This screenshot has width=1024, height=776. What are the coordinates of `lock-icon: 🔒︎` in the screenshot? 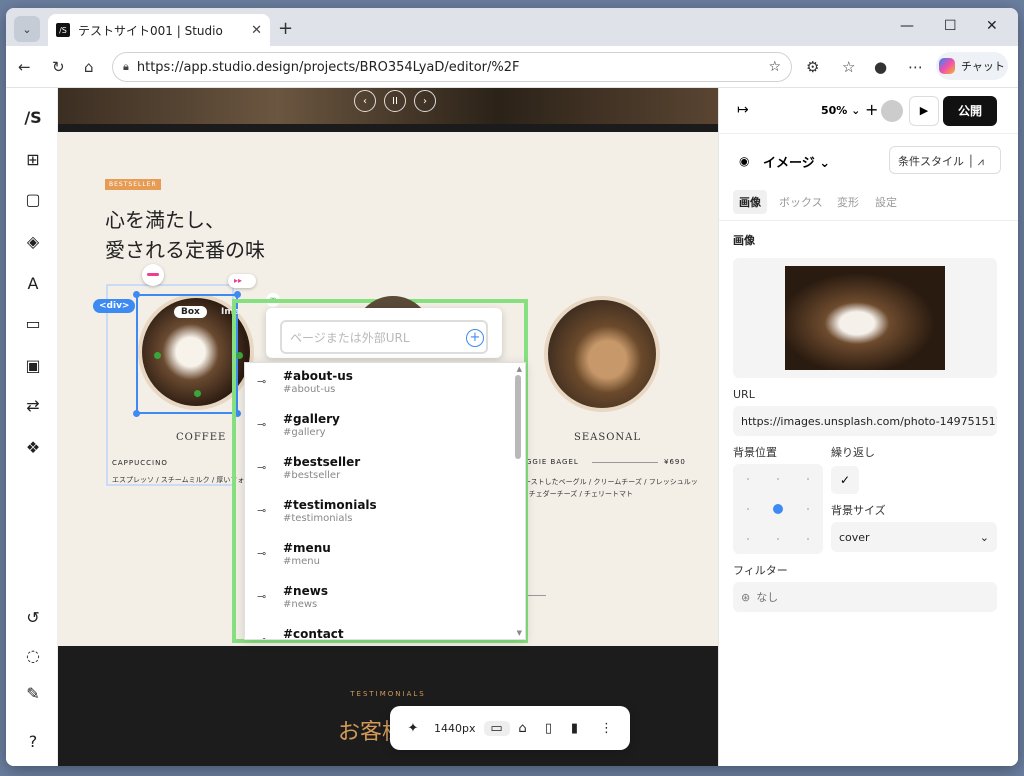 It's located at (126, 66).